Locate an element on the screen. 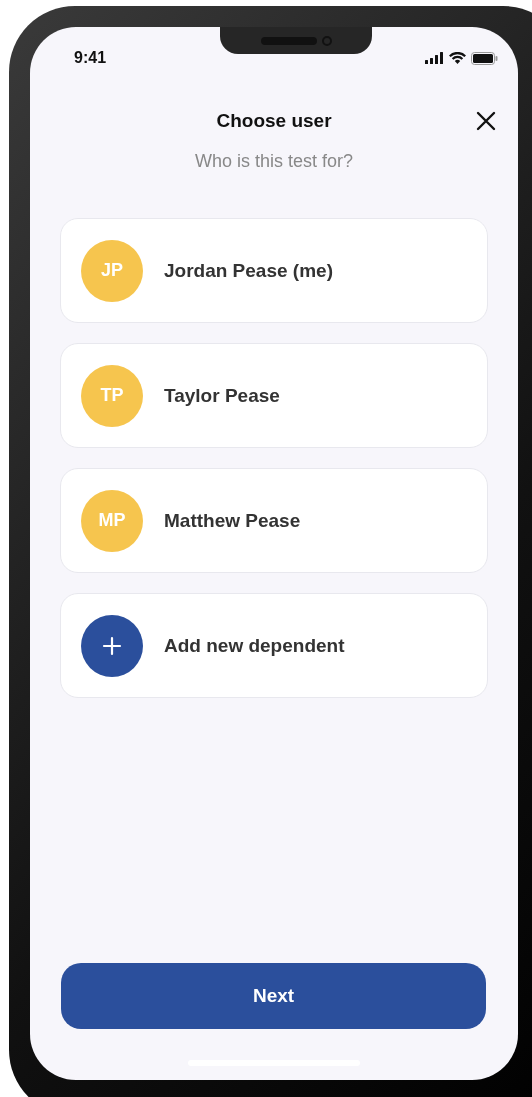  initials-avatar: TP is located at coordinates (112, 395).